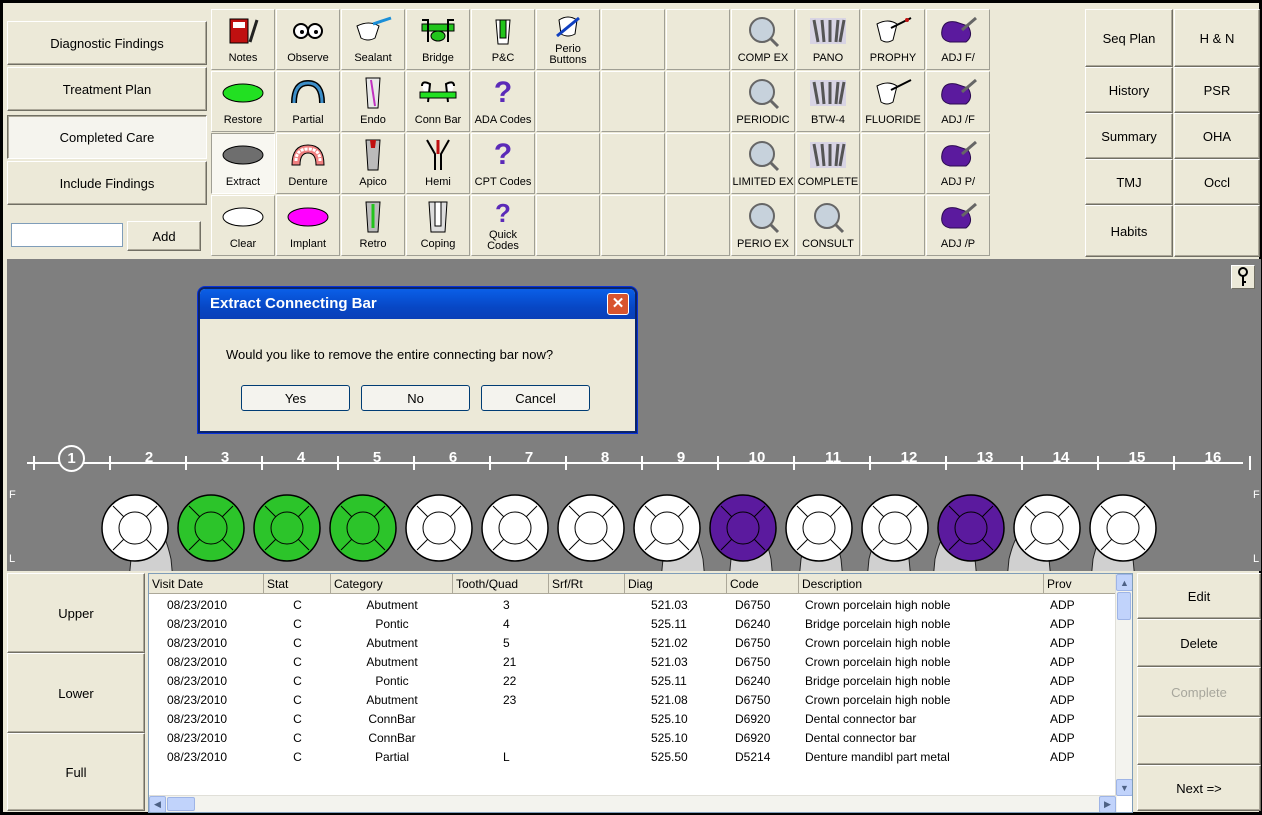 Image resolution: width=1262 pixels, height=815 pixels. What do you see at coordinates (763, 163) in the screenshot?
I see `limited-ex-tool: LIMITED EX` at bounding box center [763, 163].